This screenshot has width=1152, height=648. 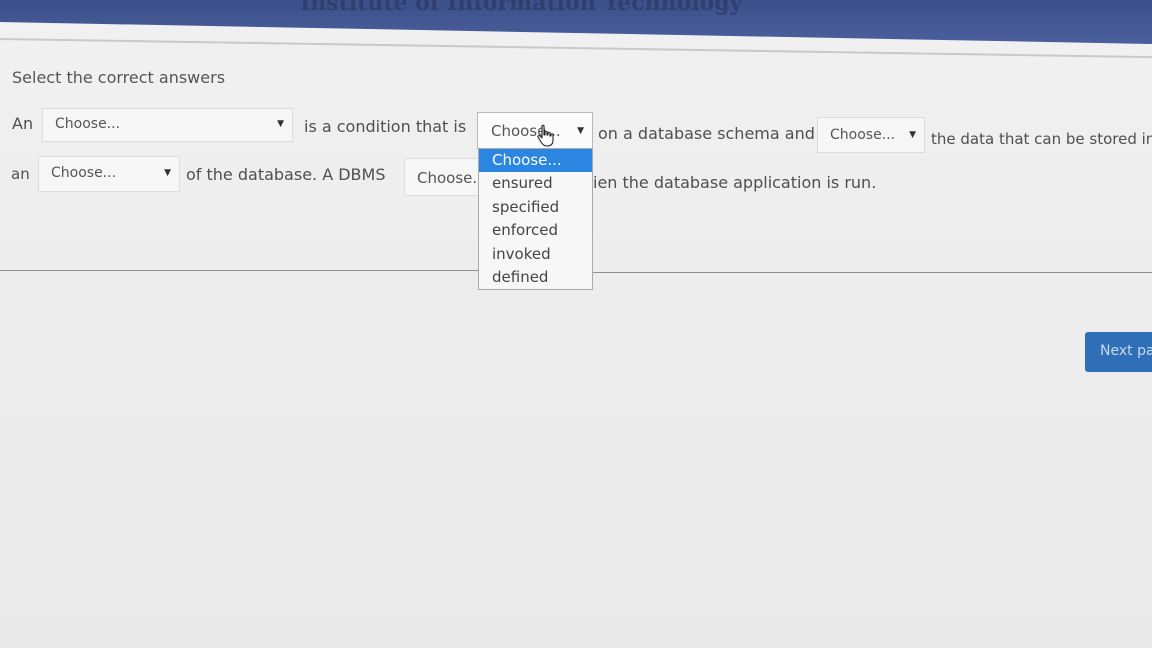 What do you see at coordinates (535, 254) in the screenshot?
I see `dropdown-option: invoked` at bounding box center [535, 254].